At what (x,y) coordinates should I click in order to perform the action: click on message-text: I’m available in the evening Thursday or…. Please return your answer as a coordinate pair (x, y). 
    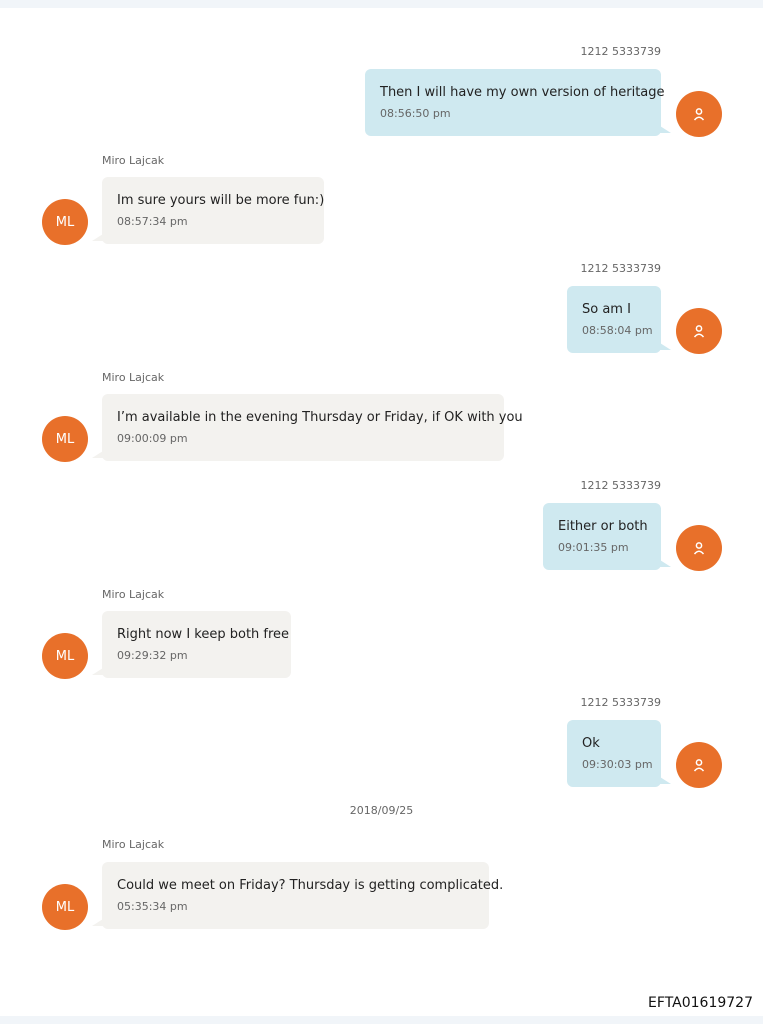
    Looking at the image, I should click on (320, 417).